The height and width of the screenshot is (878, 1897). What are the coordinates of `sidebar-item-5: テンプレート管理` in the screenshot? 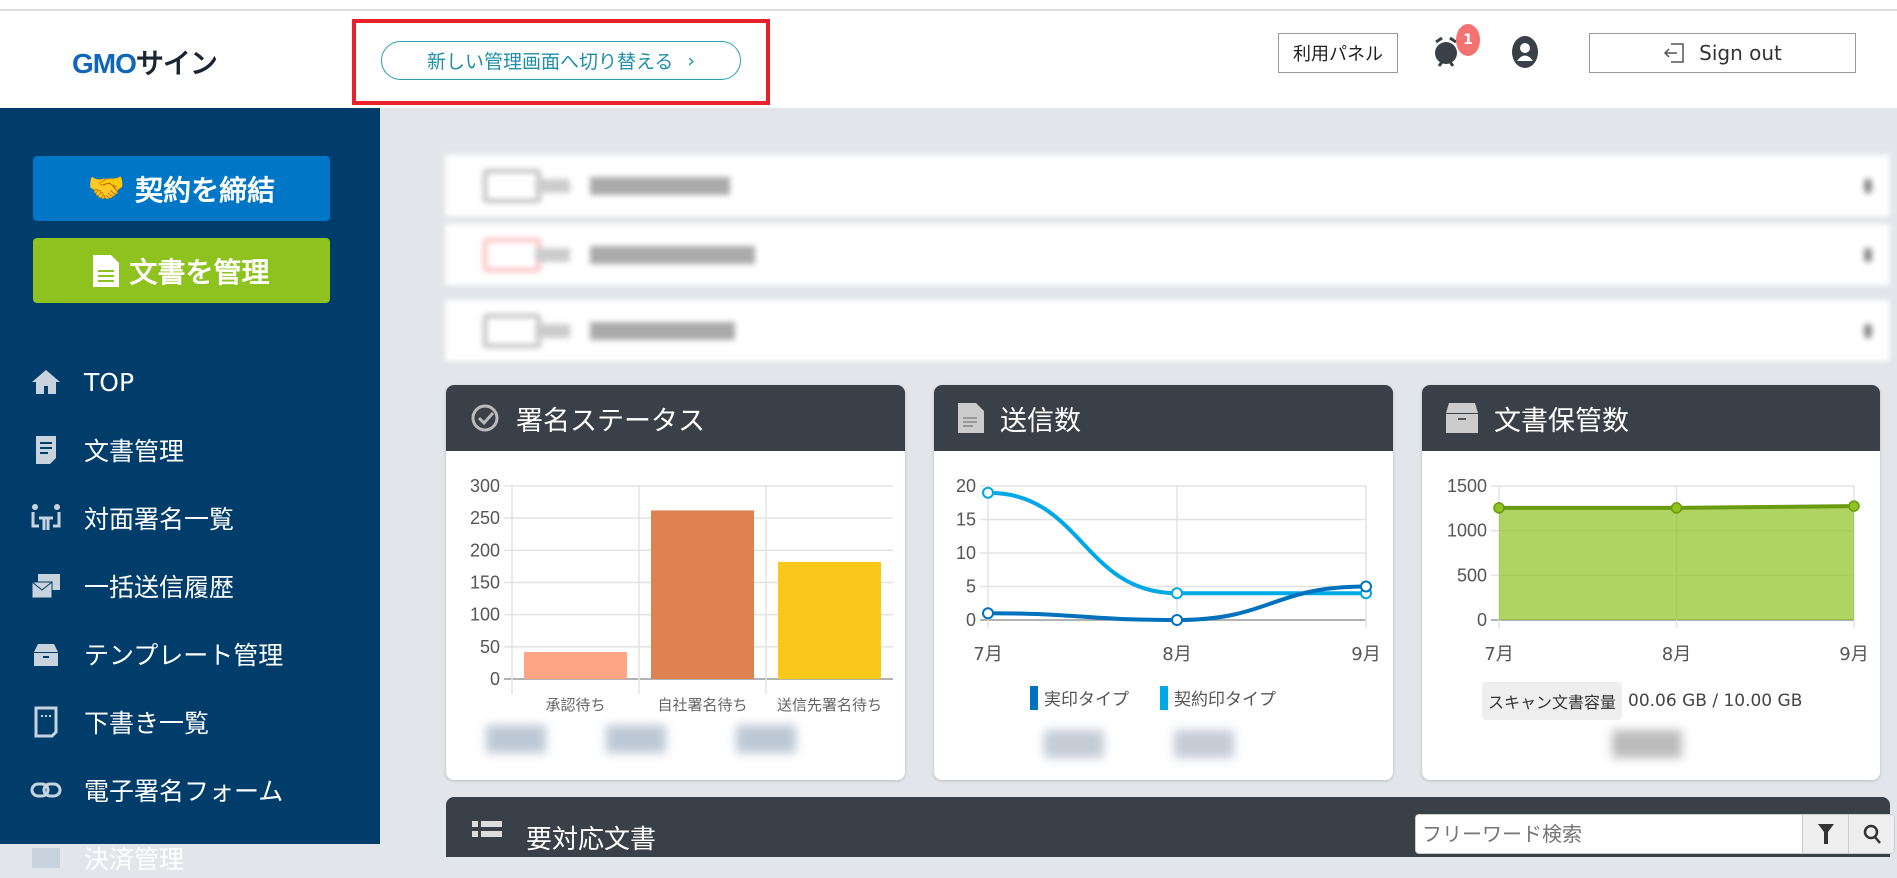 It's located at (200, 654).